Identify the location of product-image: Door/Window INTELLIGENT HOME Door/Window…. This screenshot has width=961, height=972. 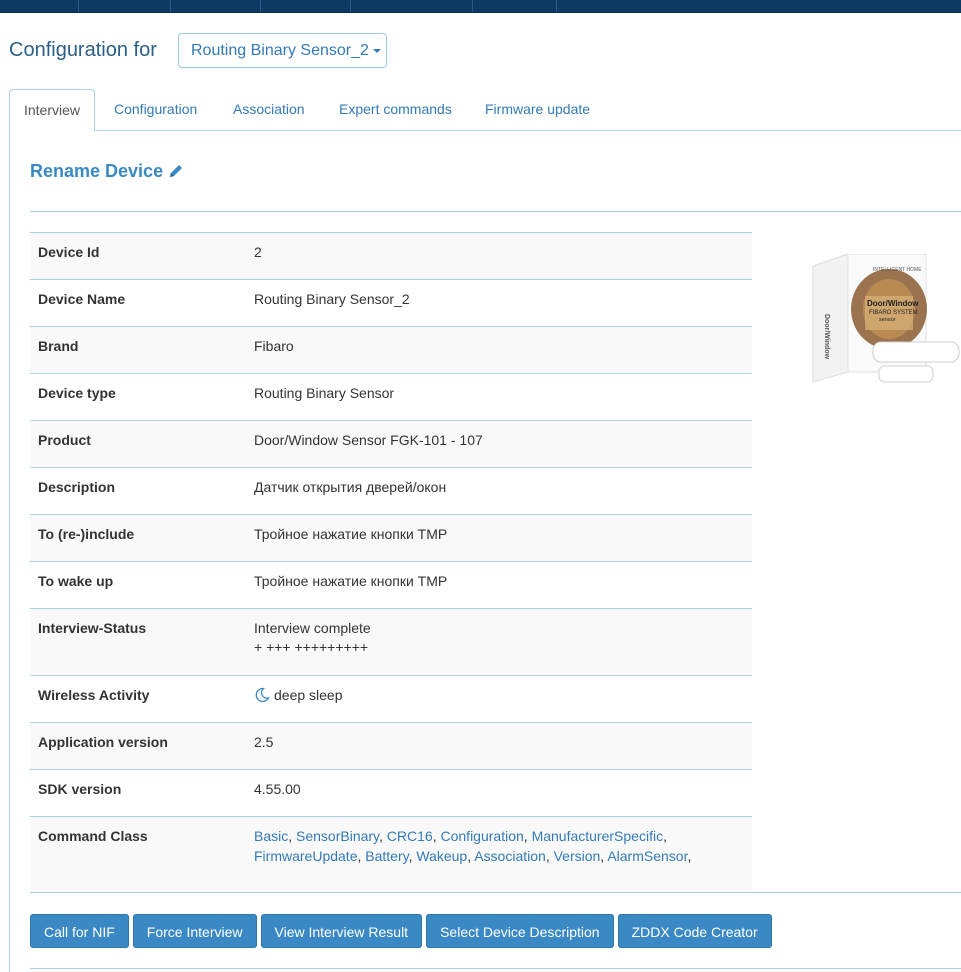
(886, 318).